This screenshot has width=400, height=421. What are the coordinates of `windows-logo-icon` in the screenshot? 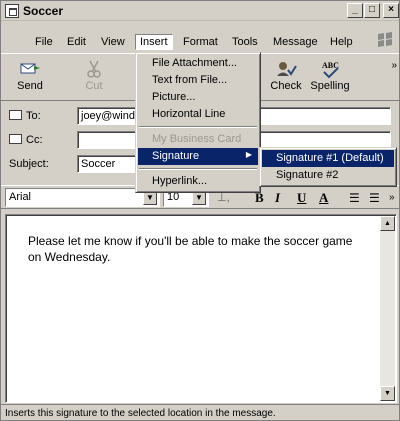 It's located at (385, 41).